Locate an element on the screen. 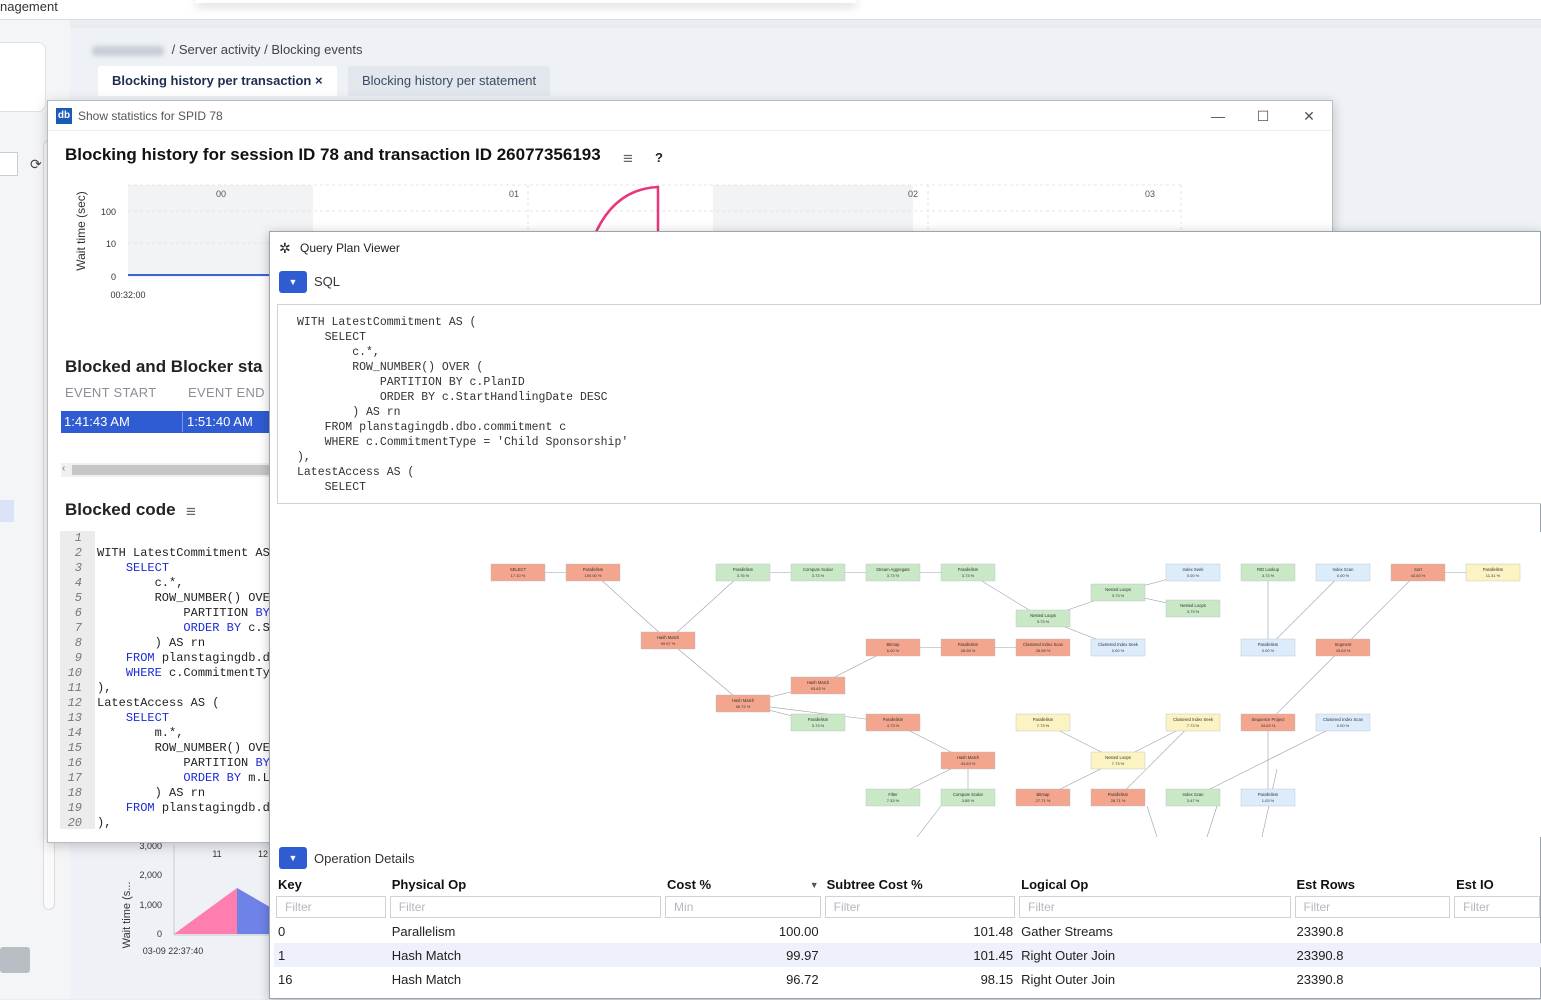 The image size is (1541, 1000). plan-node: Bitmap6.00 % is located at coordinates (893, 647).